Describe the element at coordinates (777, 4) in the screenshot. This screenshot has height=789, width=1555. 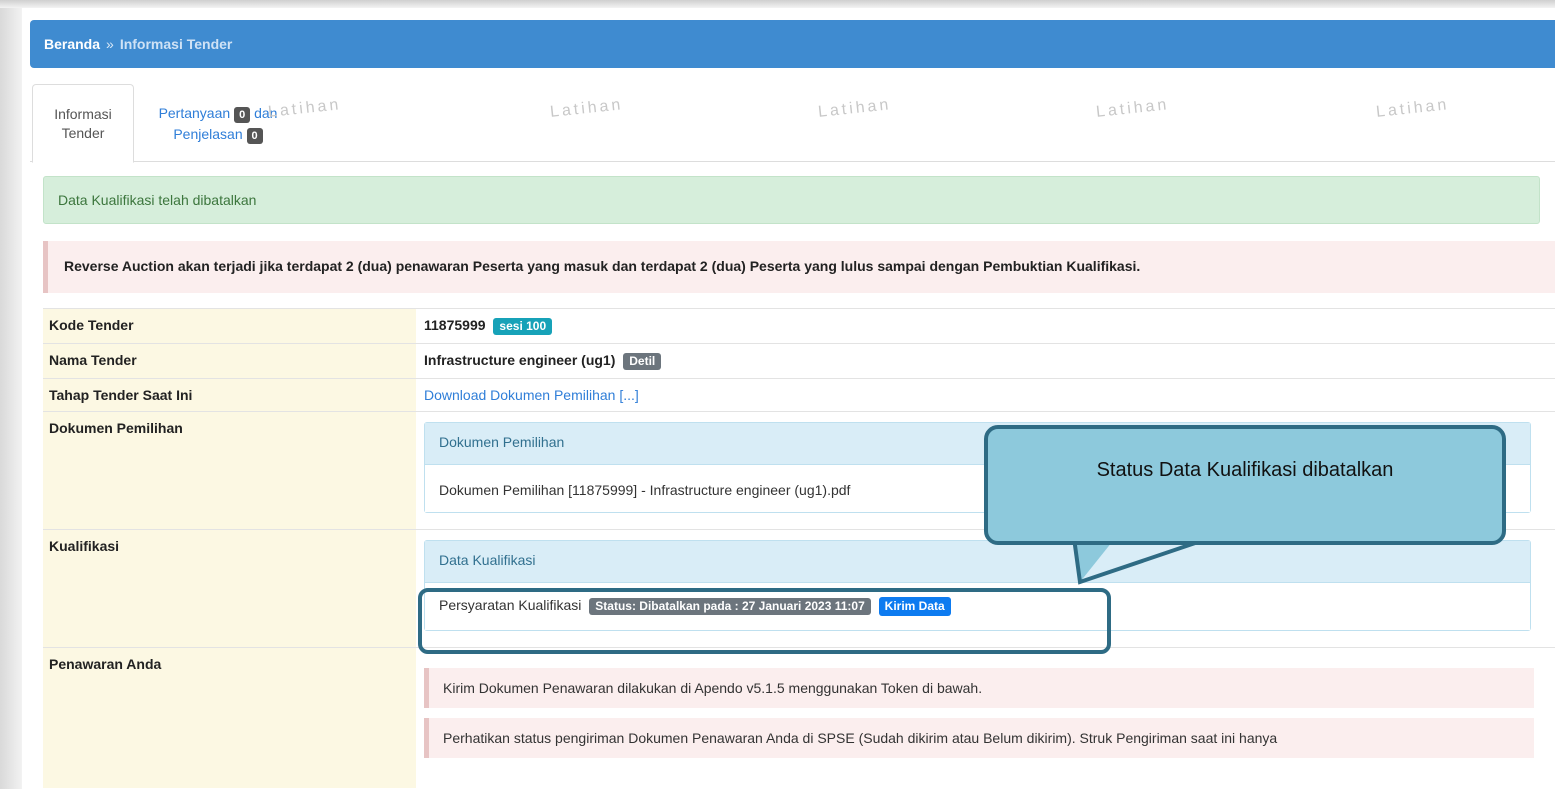
I see `frame-shadow-top` at that location.